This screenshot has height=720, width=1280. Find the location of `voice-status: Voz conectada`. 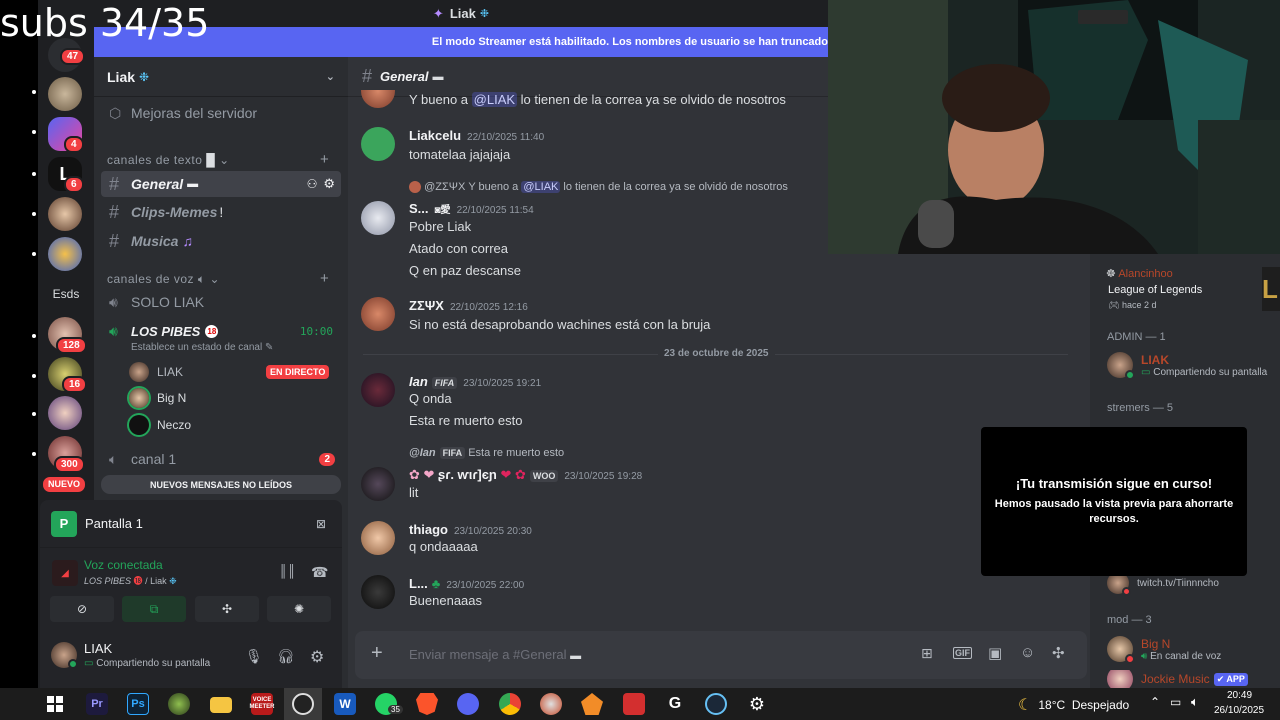

voice-status: Voz conectada is located at coordinates (123, 565).